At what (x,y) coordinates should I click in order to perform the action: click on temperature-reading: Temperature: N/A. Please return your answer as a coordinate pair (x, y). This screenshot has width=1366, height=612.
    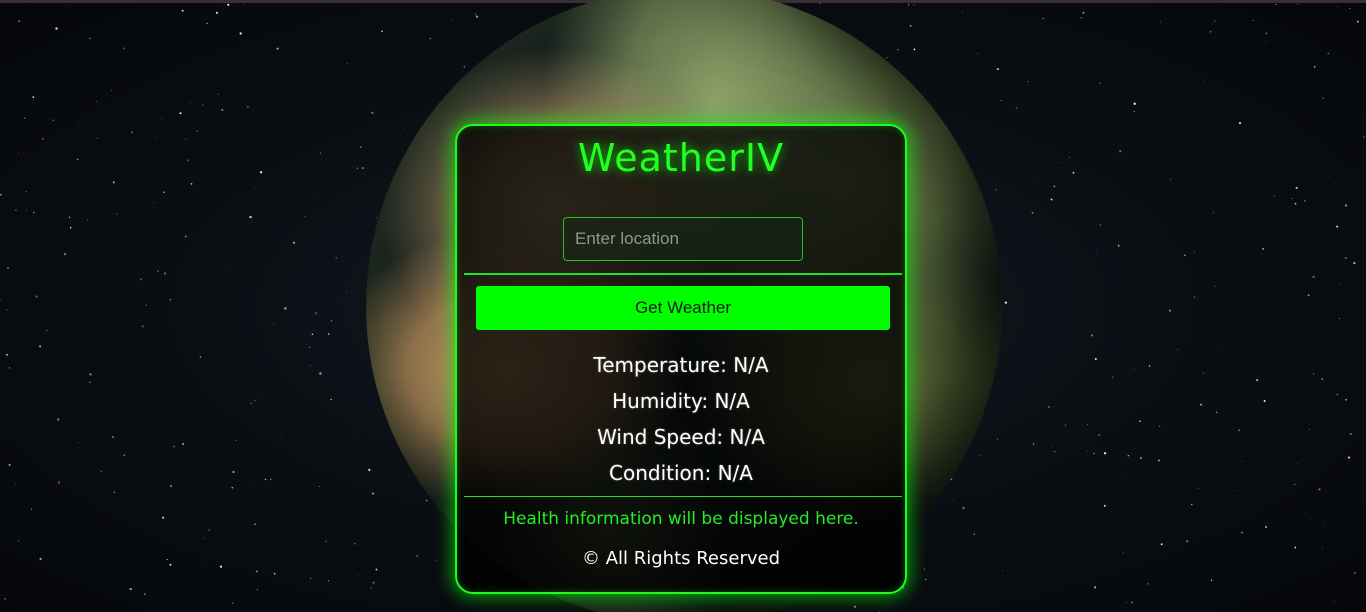
    Looking at the image, I should click on (681, 365).